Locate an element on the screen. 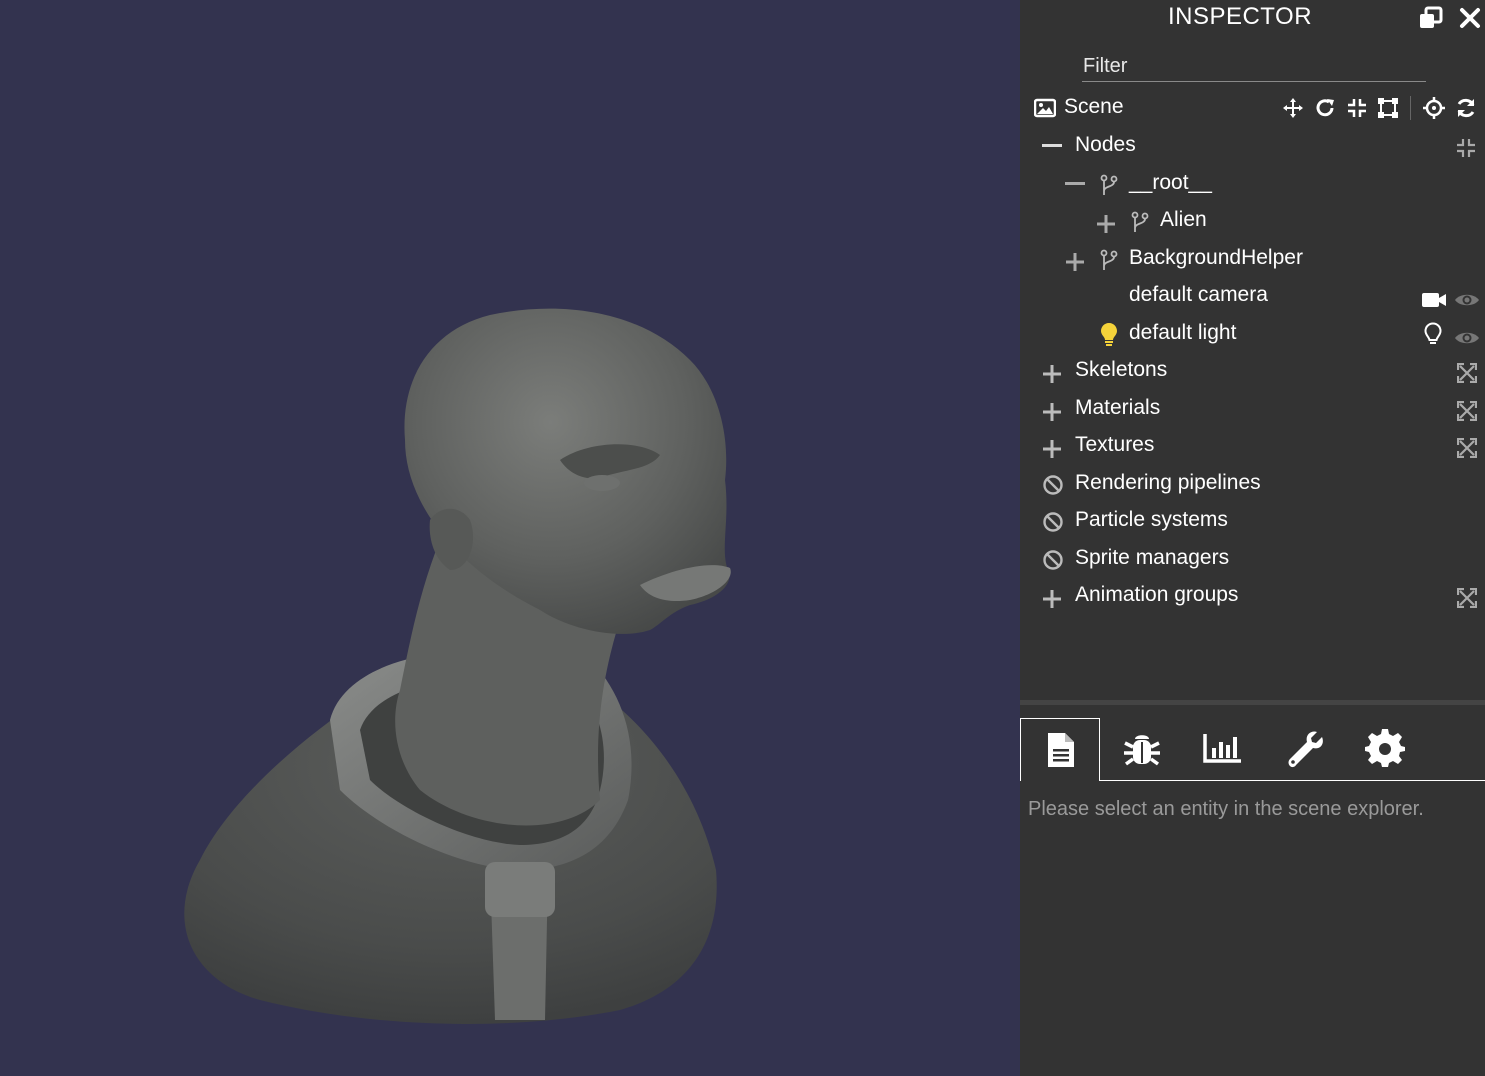 The height and width of the screenshot is (1076, 1485). bug-icon is located at coordinates (1142, 751).